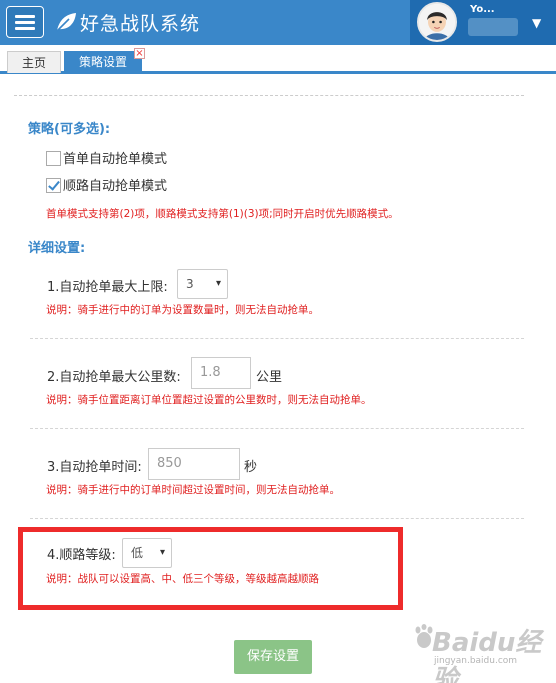 The image size is (556, 683). I want to click on avatar, so click(437, 22).